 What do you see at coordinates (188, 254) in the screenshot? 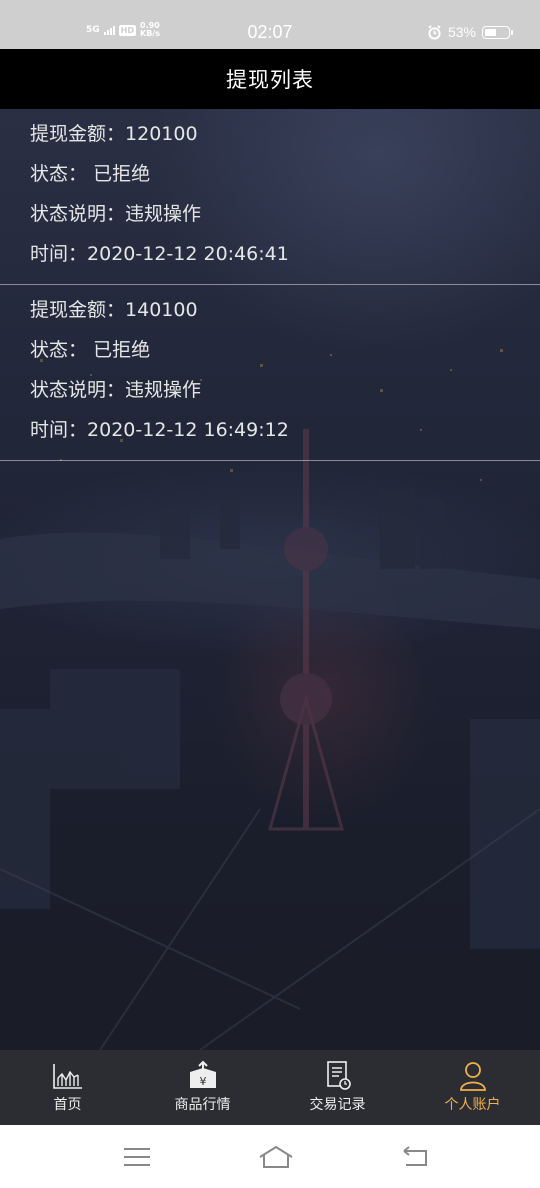
I see `time-value: 2020-12-12 20:46:41` at bounding box center [188, 254].